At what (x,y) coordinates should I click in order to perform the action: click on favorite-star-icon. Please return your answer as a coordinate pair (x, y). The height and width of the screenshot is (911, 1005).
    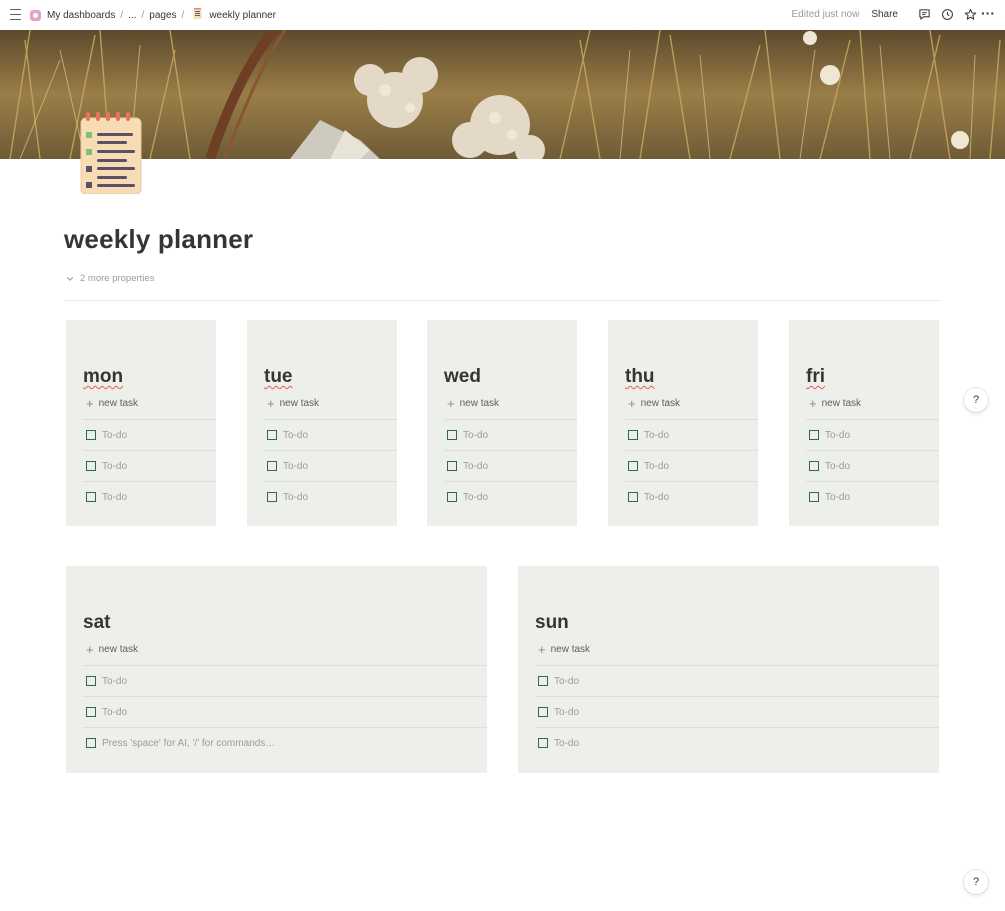
    Looking at the image, I should click on (970, 14).